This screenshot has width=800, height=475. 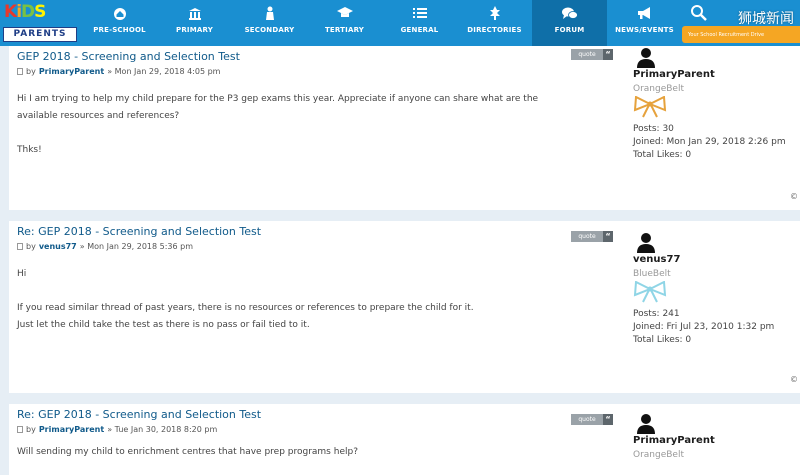 I want to click on logo-kids: KiDS, so click(x=25, y=12).